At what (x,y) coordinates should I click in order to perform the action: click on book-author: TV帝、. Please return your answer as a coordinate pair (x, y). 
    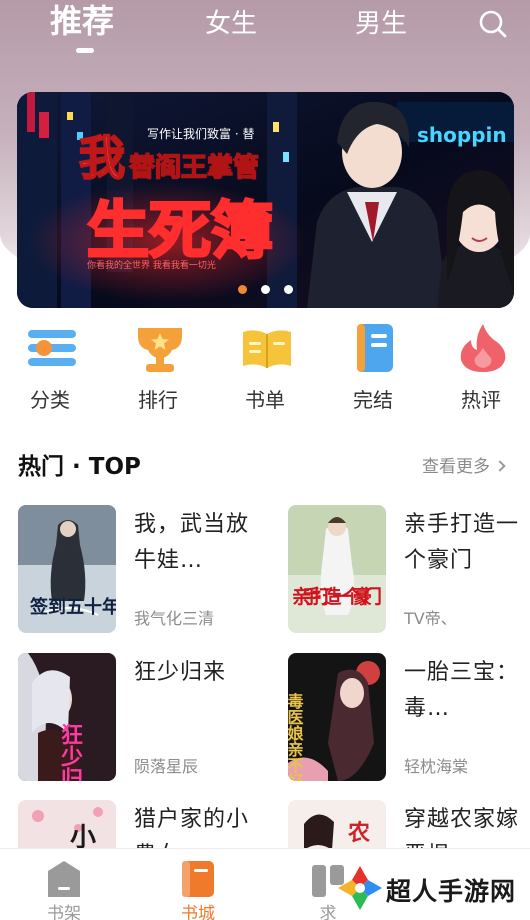
    Looking at the image, I should click on (430, 618).